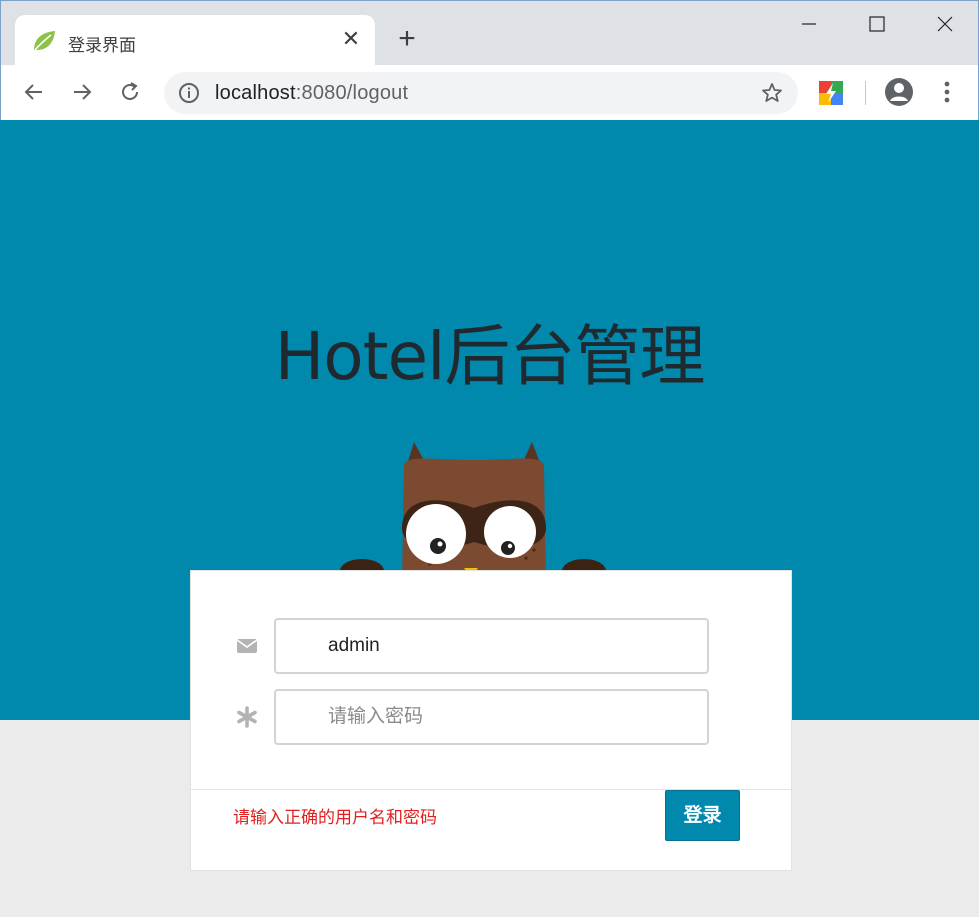  I want to click on toolbar-separator, so click(865, 93).